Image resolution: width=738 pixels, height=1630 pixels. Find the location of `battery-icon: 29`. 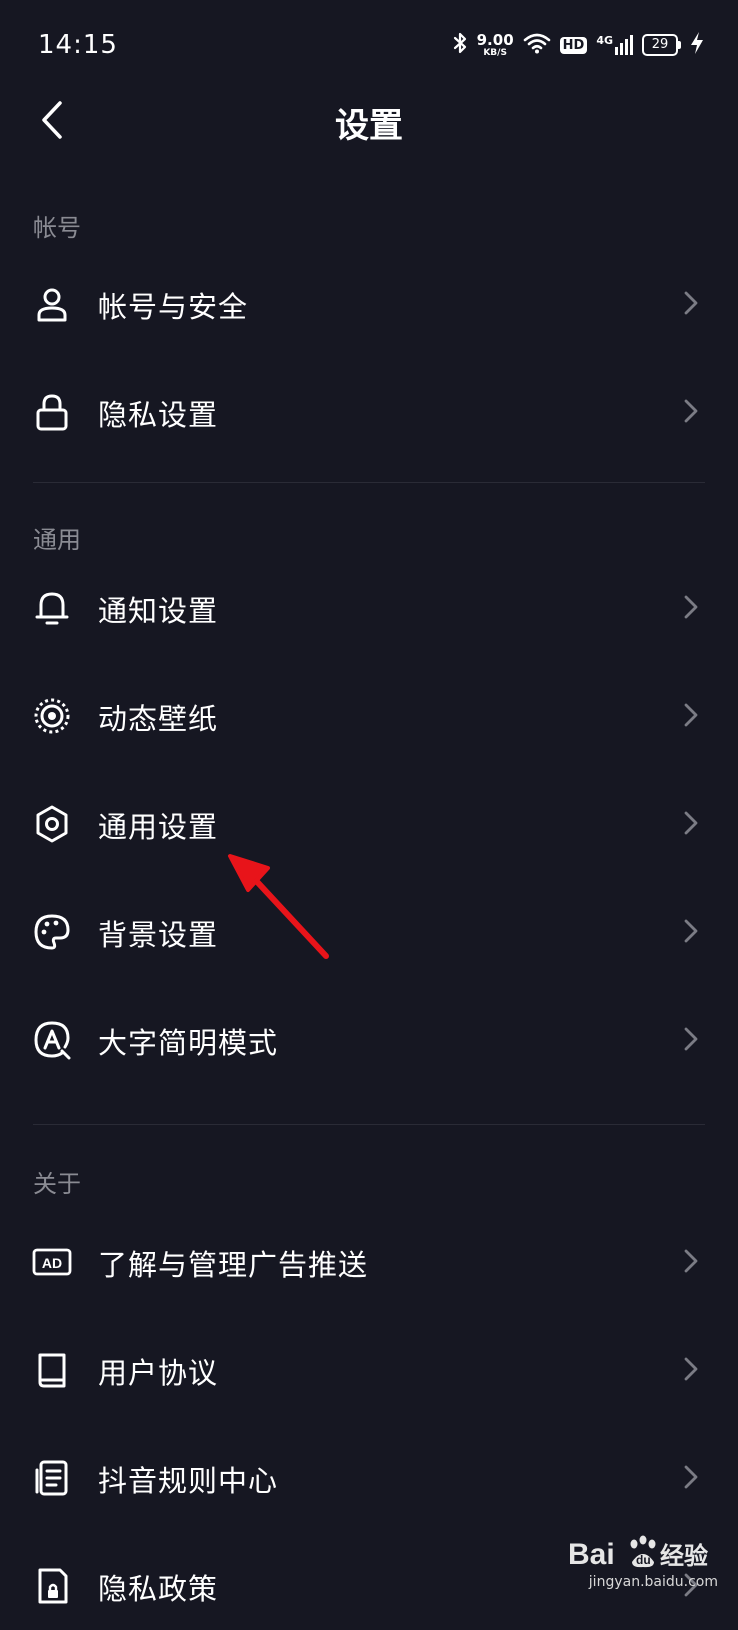

battery-icon: 29 is located at coordinates (661, 45).